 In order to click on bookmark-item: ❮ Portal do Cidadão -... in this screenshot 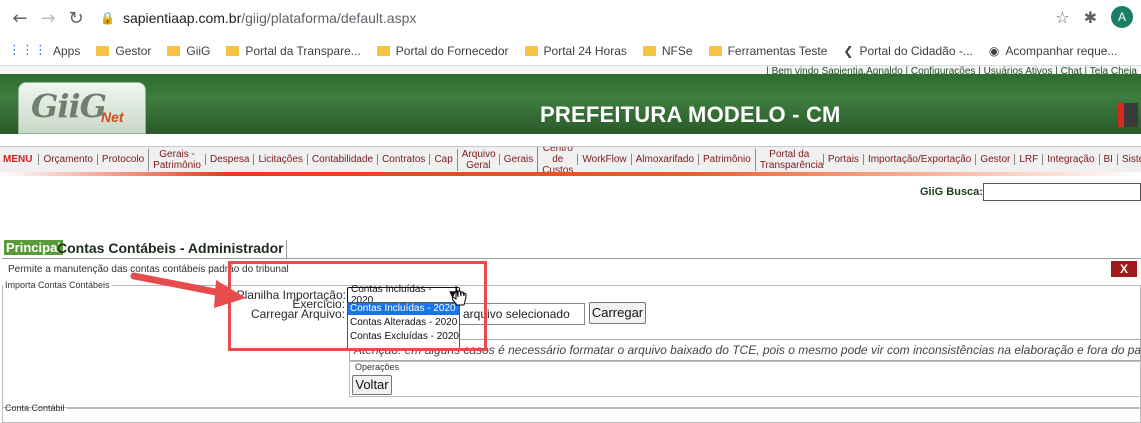, I will do `click(907, 51)`.